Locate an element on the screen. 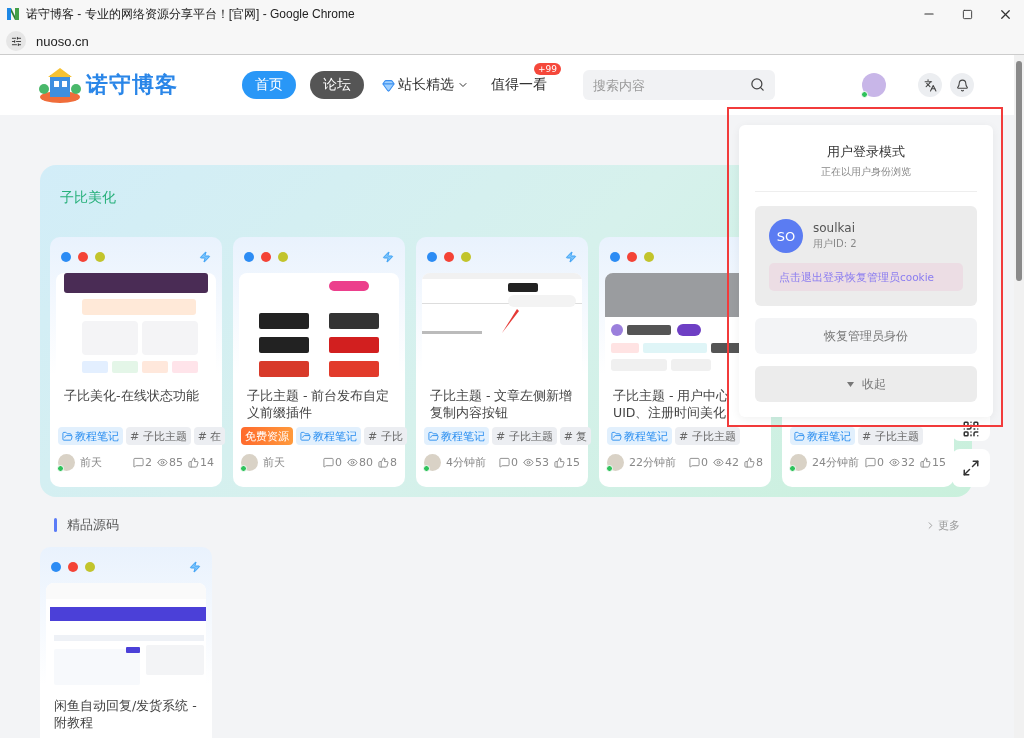 The image size is (1024, 738). window-title: 诺守博客 - 专业的网络资源分享平台！[官网] - Google Chrome is located at coordinates (191, 14).